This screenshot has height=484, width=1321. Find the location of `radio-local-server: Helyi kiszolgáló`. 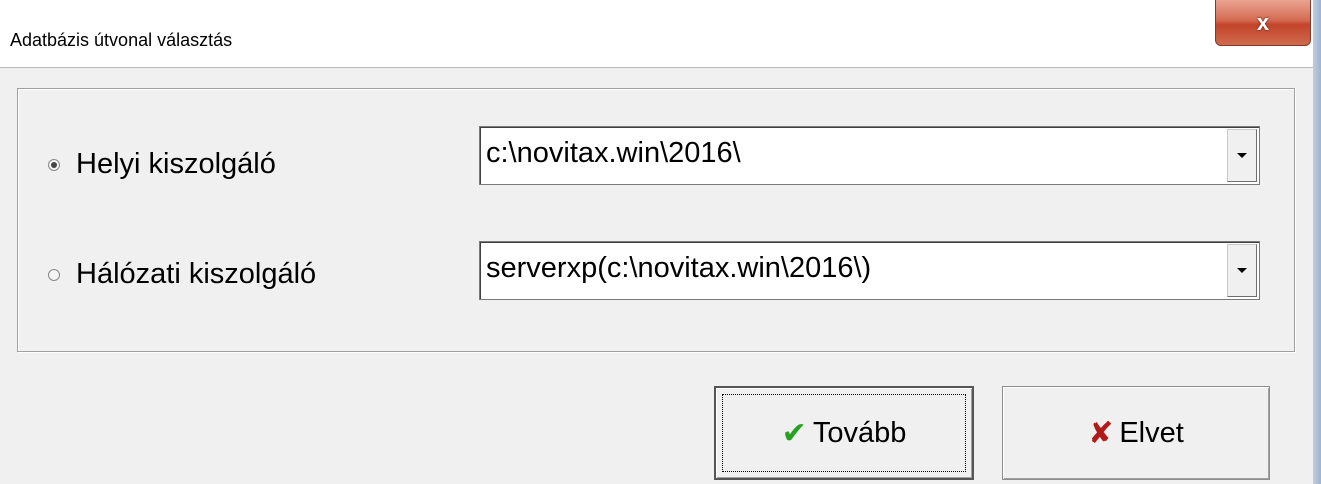

radio-local-server: Helyi kiszolgáló is located at coordinates (162, 164).